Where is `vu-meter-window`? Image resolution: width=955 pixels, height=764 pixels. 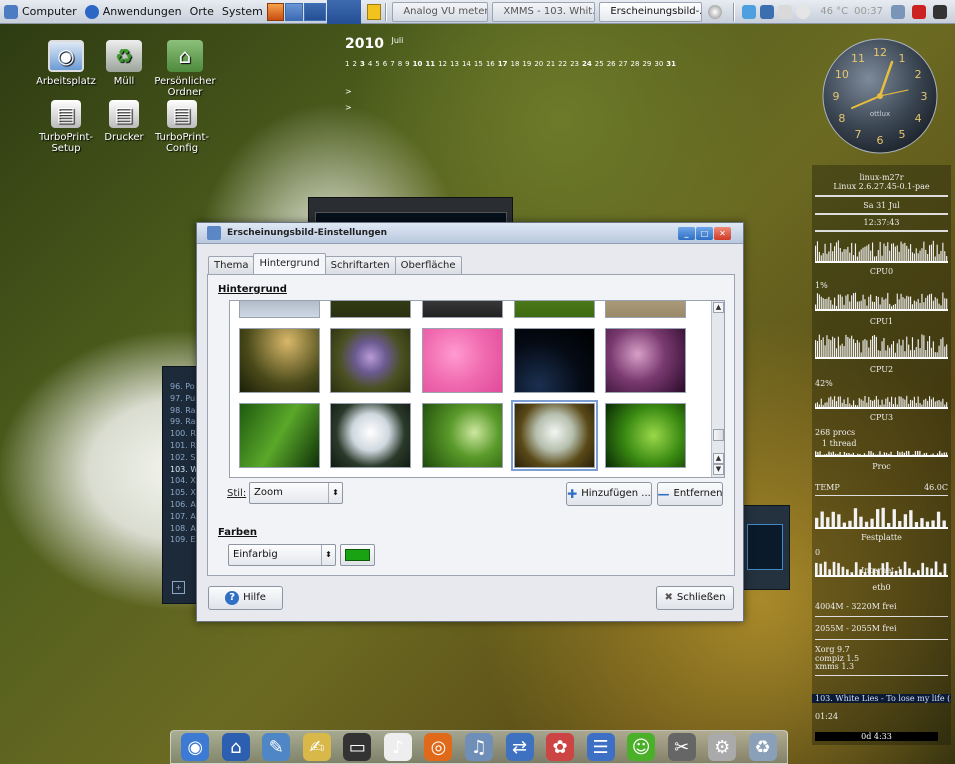
vu-meter-window is located at coordinates (765, 547).